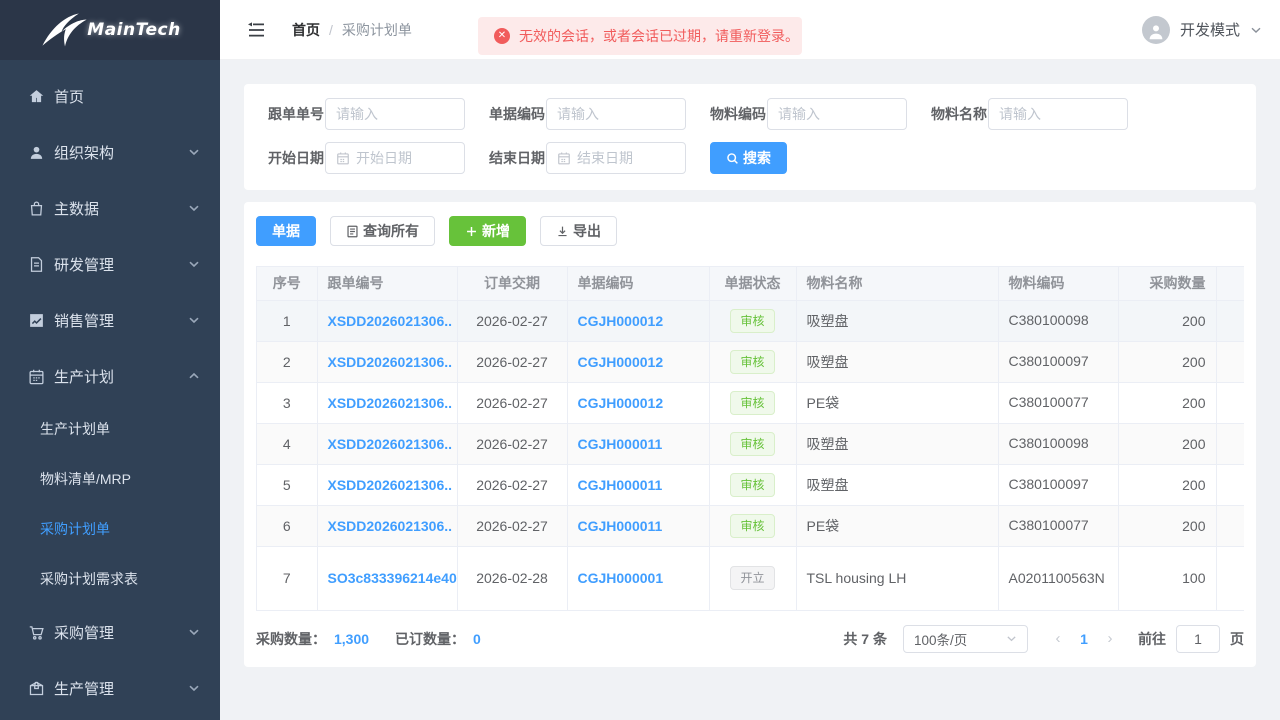 The height and width of the screenshot is (720, 1280). I want to click on tracking-no-input, so click(395, 114).